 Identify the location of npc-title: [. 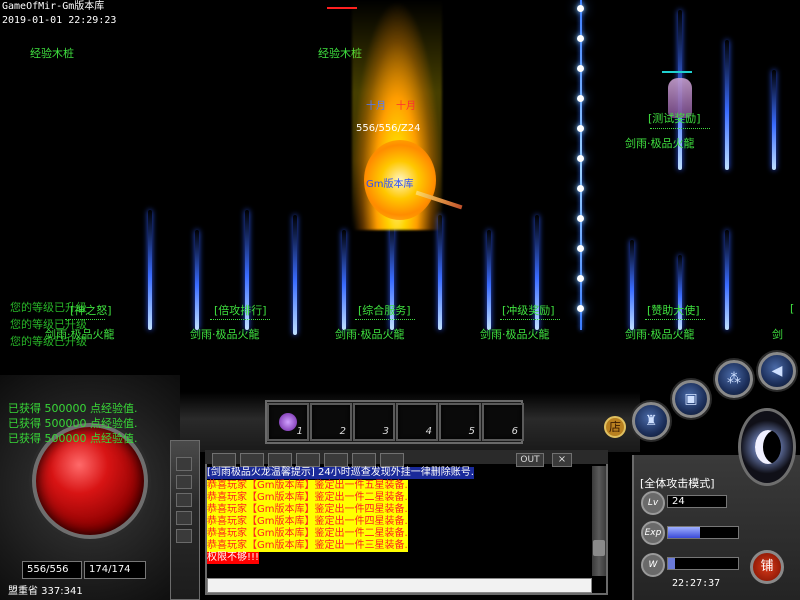
(792, 308).